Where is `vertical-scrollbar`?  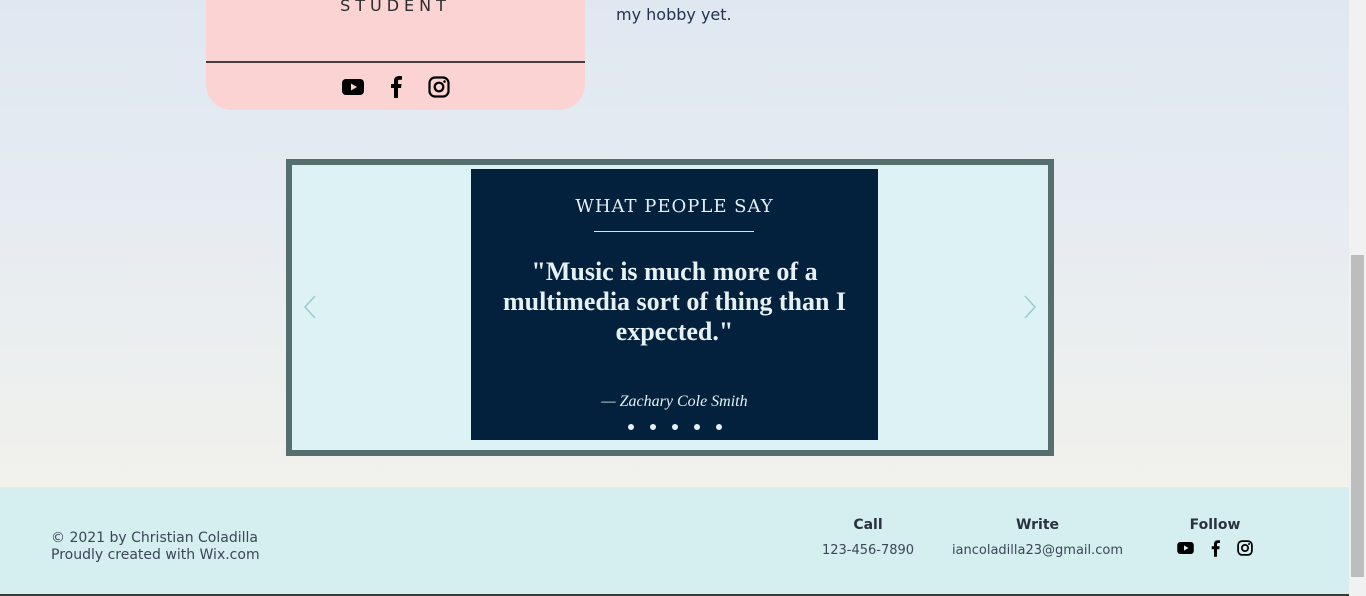 vertical-scrollbar is located at coordinates (1357, 298).